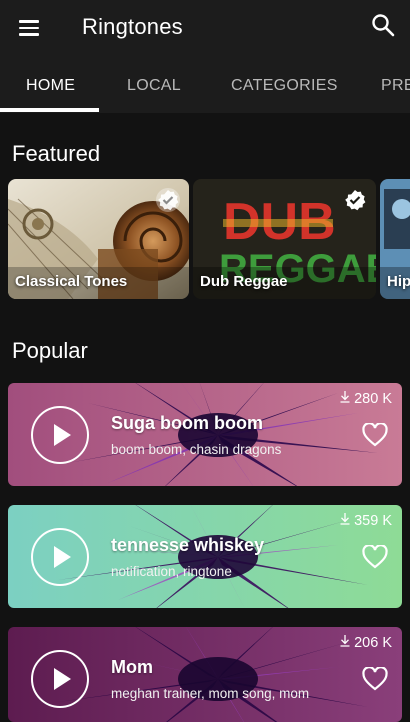 The width and height of the screenshot is (410, 722). Describe the element at coordinates (188, 545) in the screenshot. I see `ringtone-title: tennesse whiskey` at that location.